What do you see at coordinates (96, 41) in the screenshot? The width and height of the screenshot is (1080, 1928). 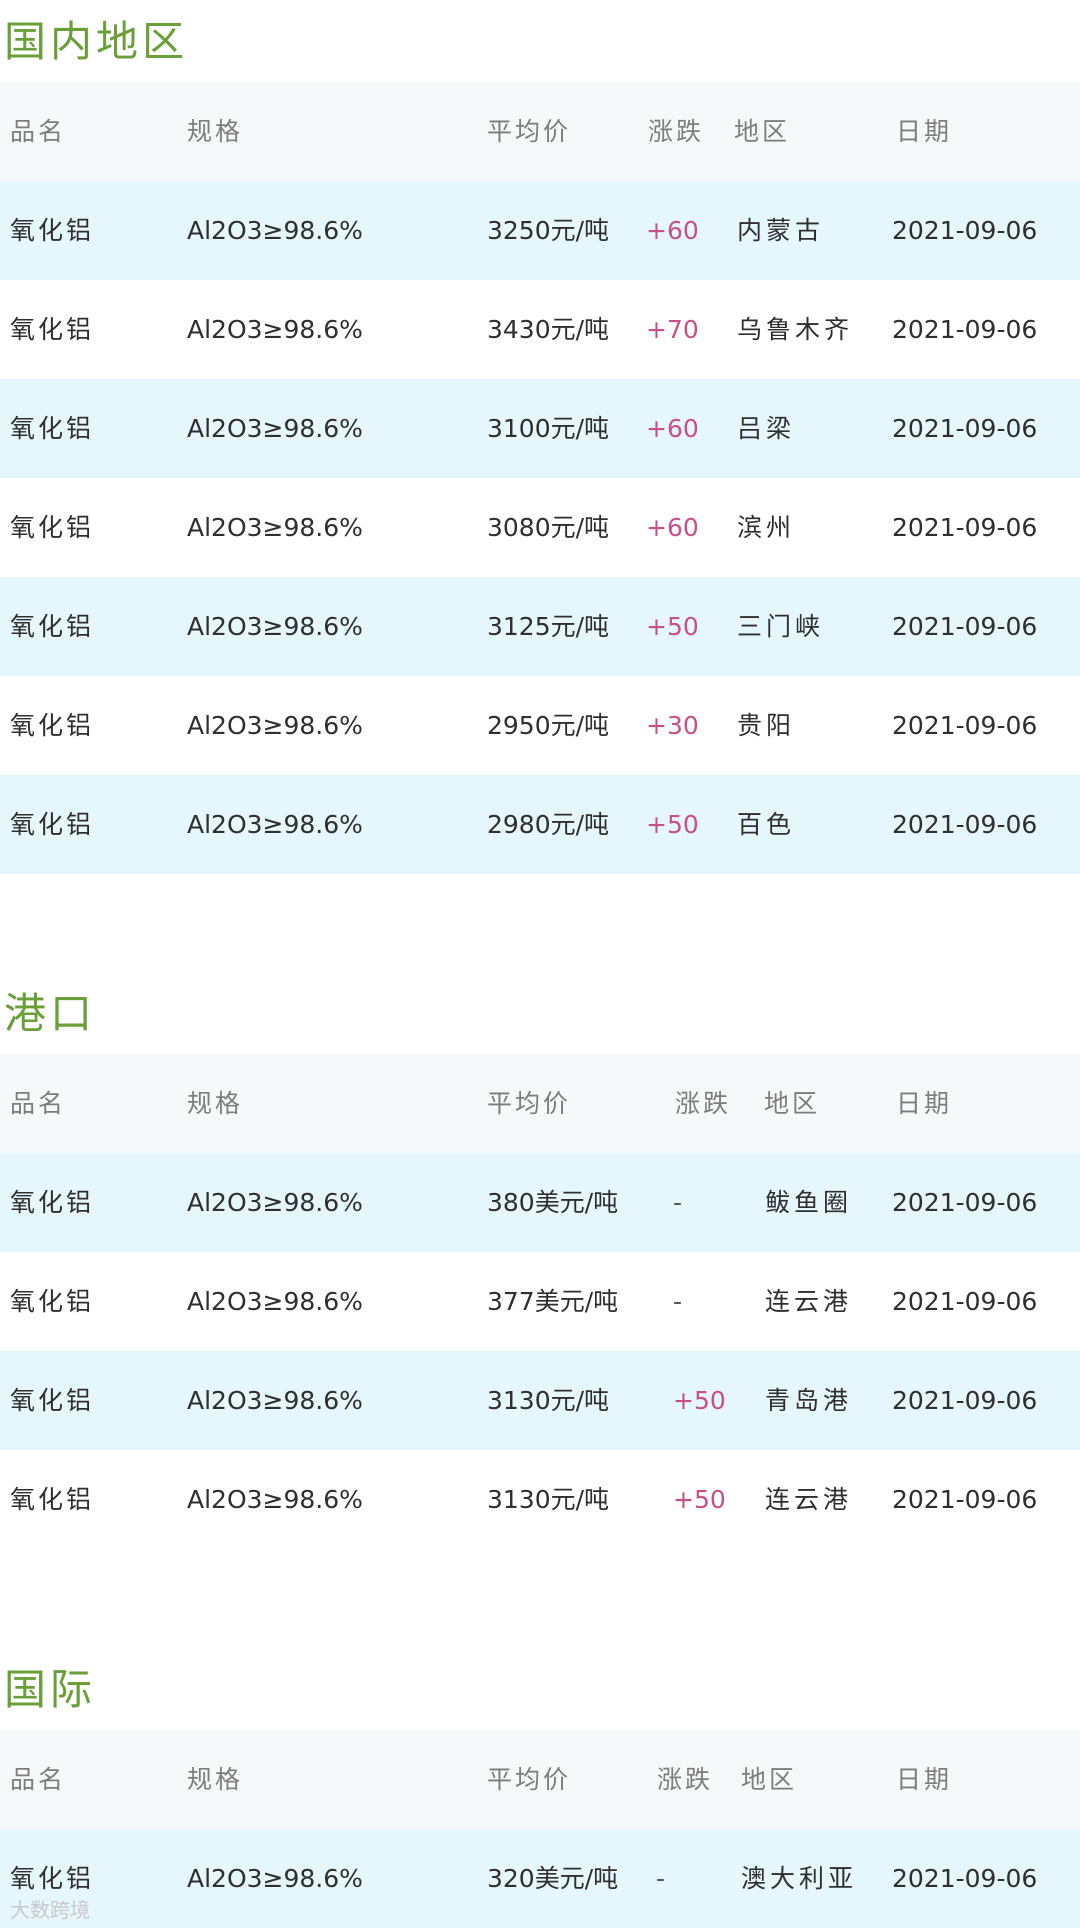 I see `section-title-domestic: 国内地区` at bounding box center [96, 41].